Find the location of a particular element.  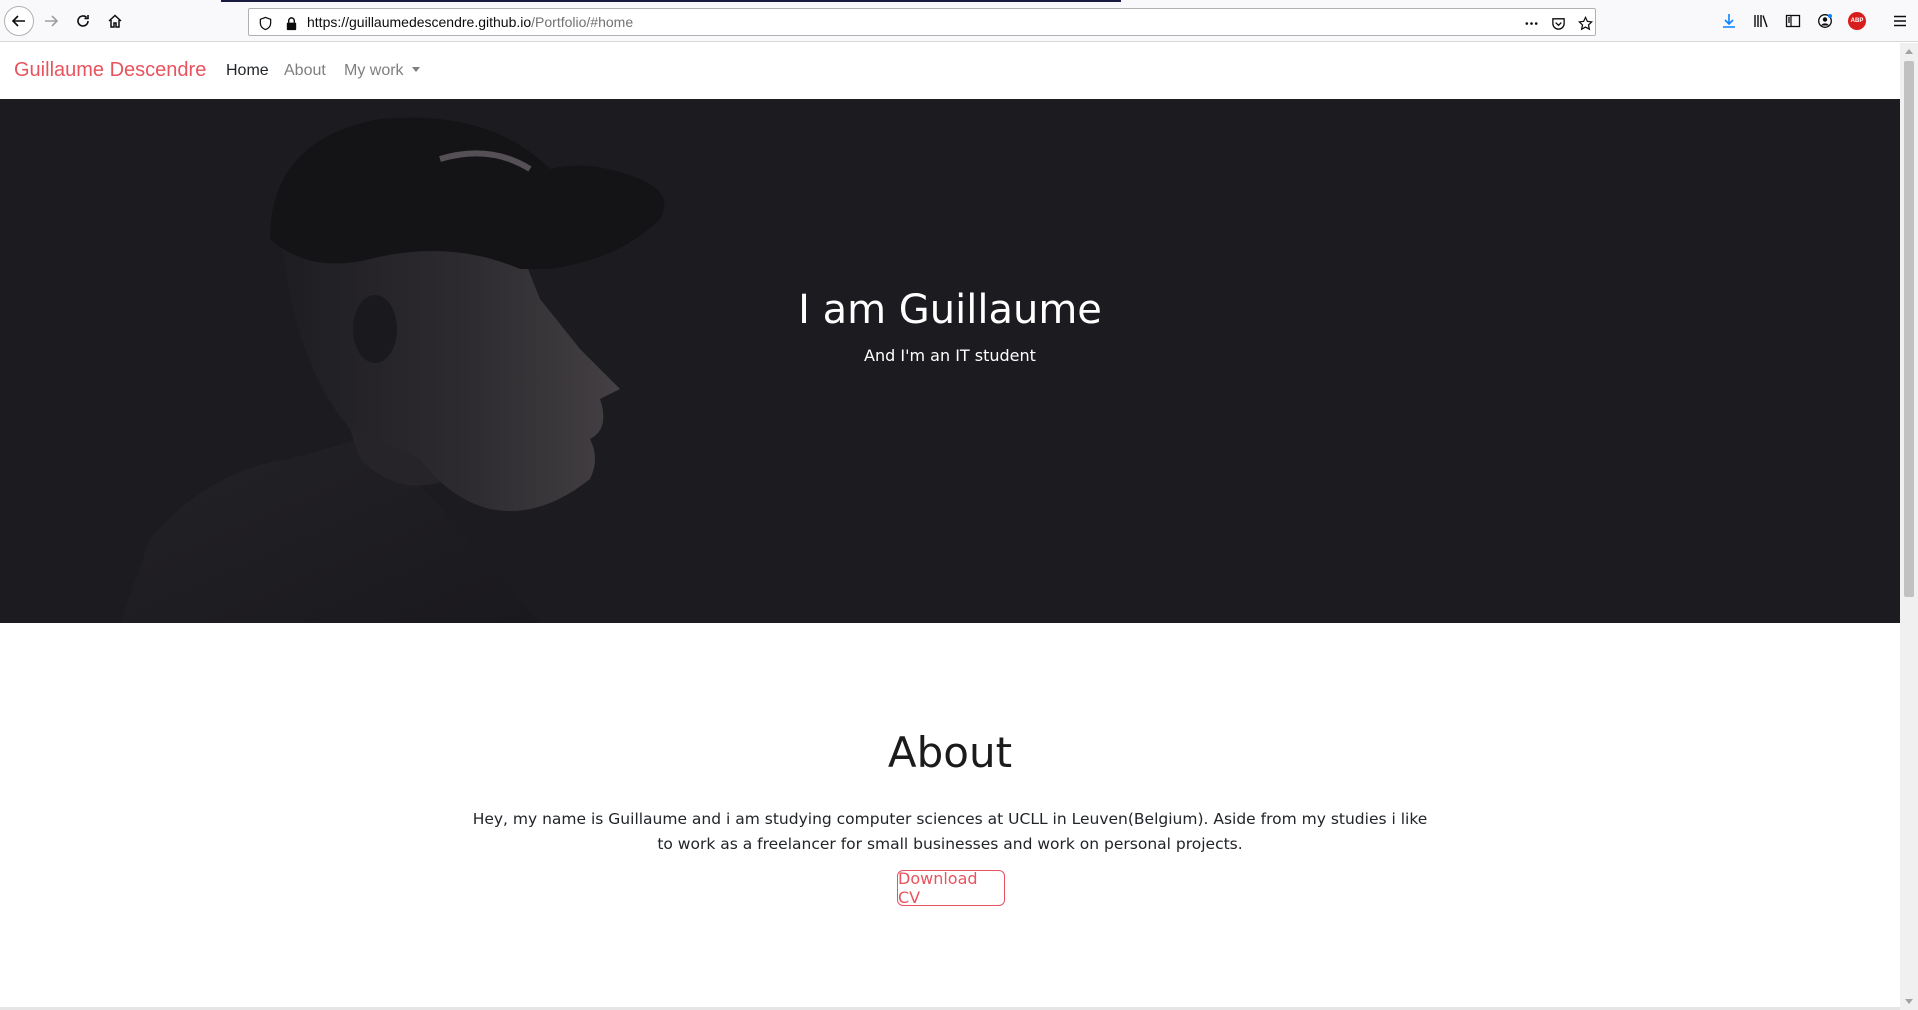

menu-button is located at coordinates (1900, 21).